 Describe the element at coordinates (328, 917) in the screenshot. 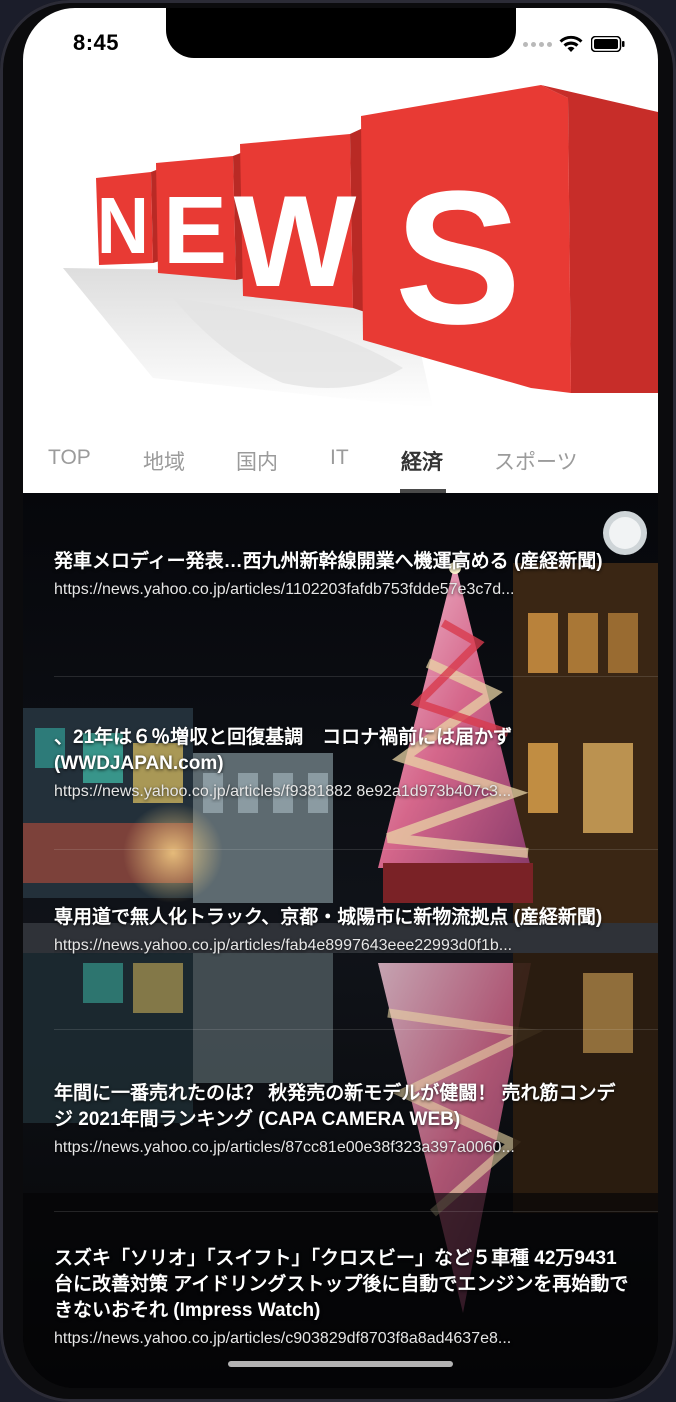

I see `article-title: 専用道で無人化トラック、京都・城陽市に新物流拠点 (産経新聞)` at that location.